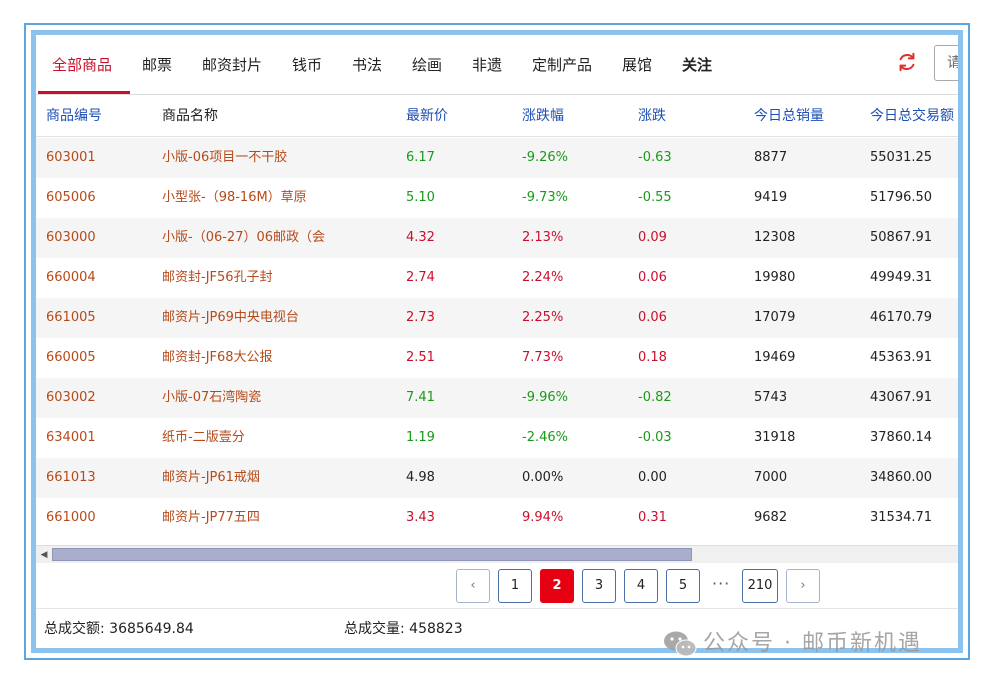  What do you see at coordinates (71, 438) in the screenshot?
I see `cell-code: 634001` at bounding box center [71, 438].